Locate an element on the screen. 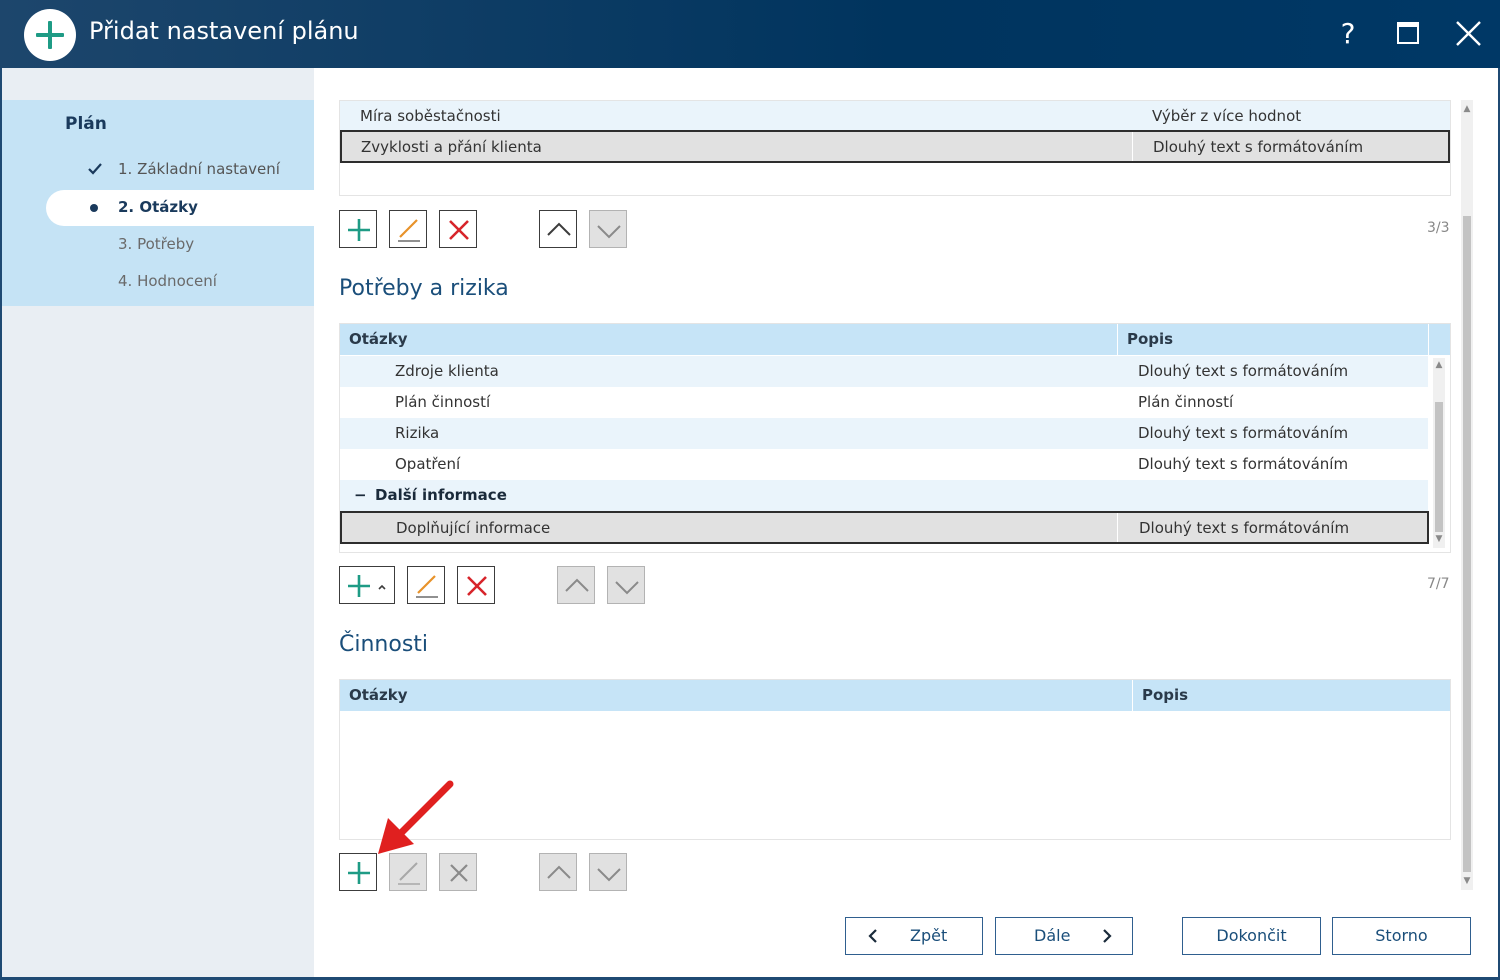 The width and height of the screenshot is (1500, 980). step-basic-settings: 1. Základní nastavení is located at coordinates (199, 169).